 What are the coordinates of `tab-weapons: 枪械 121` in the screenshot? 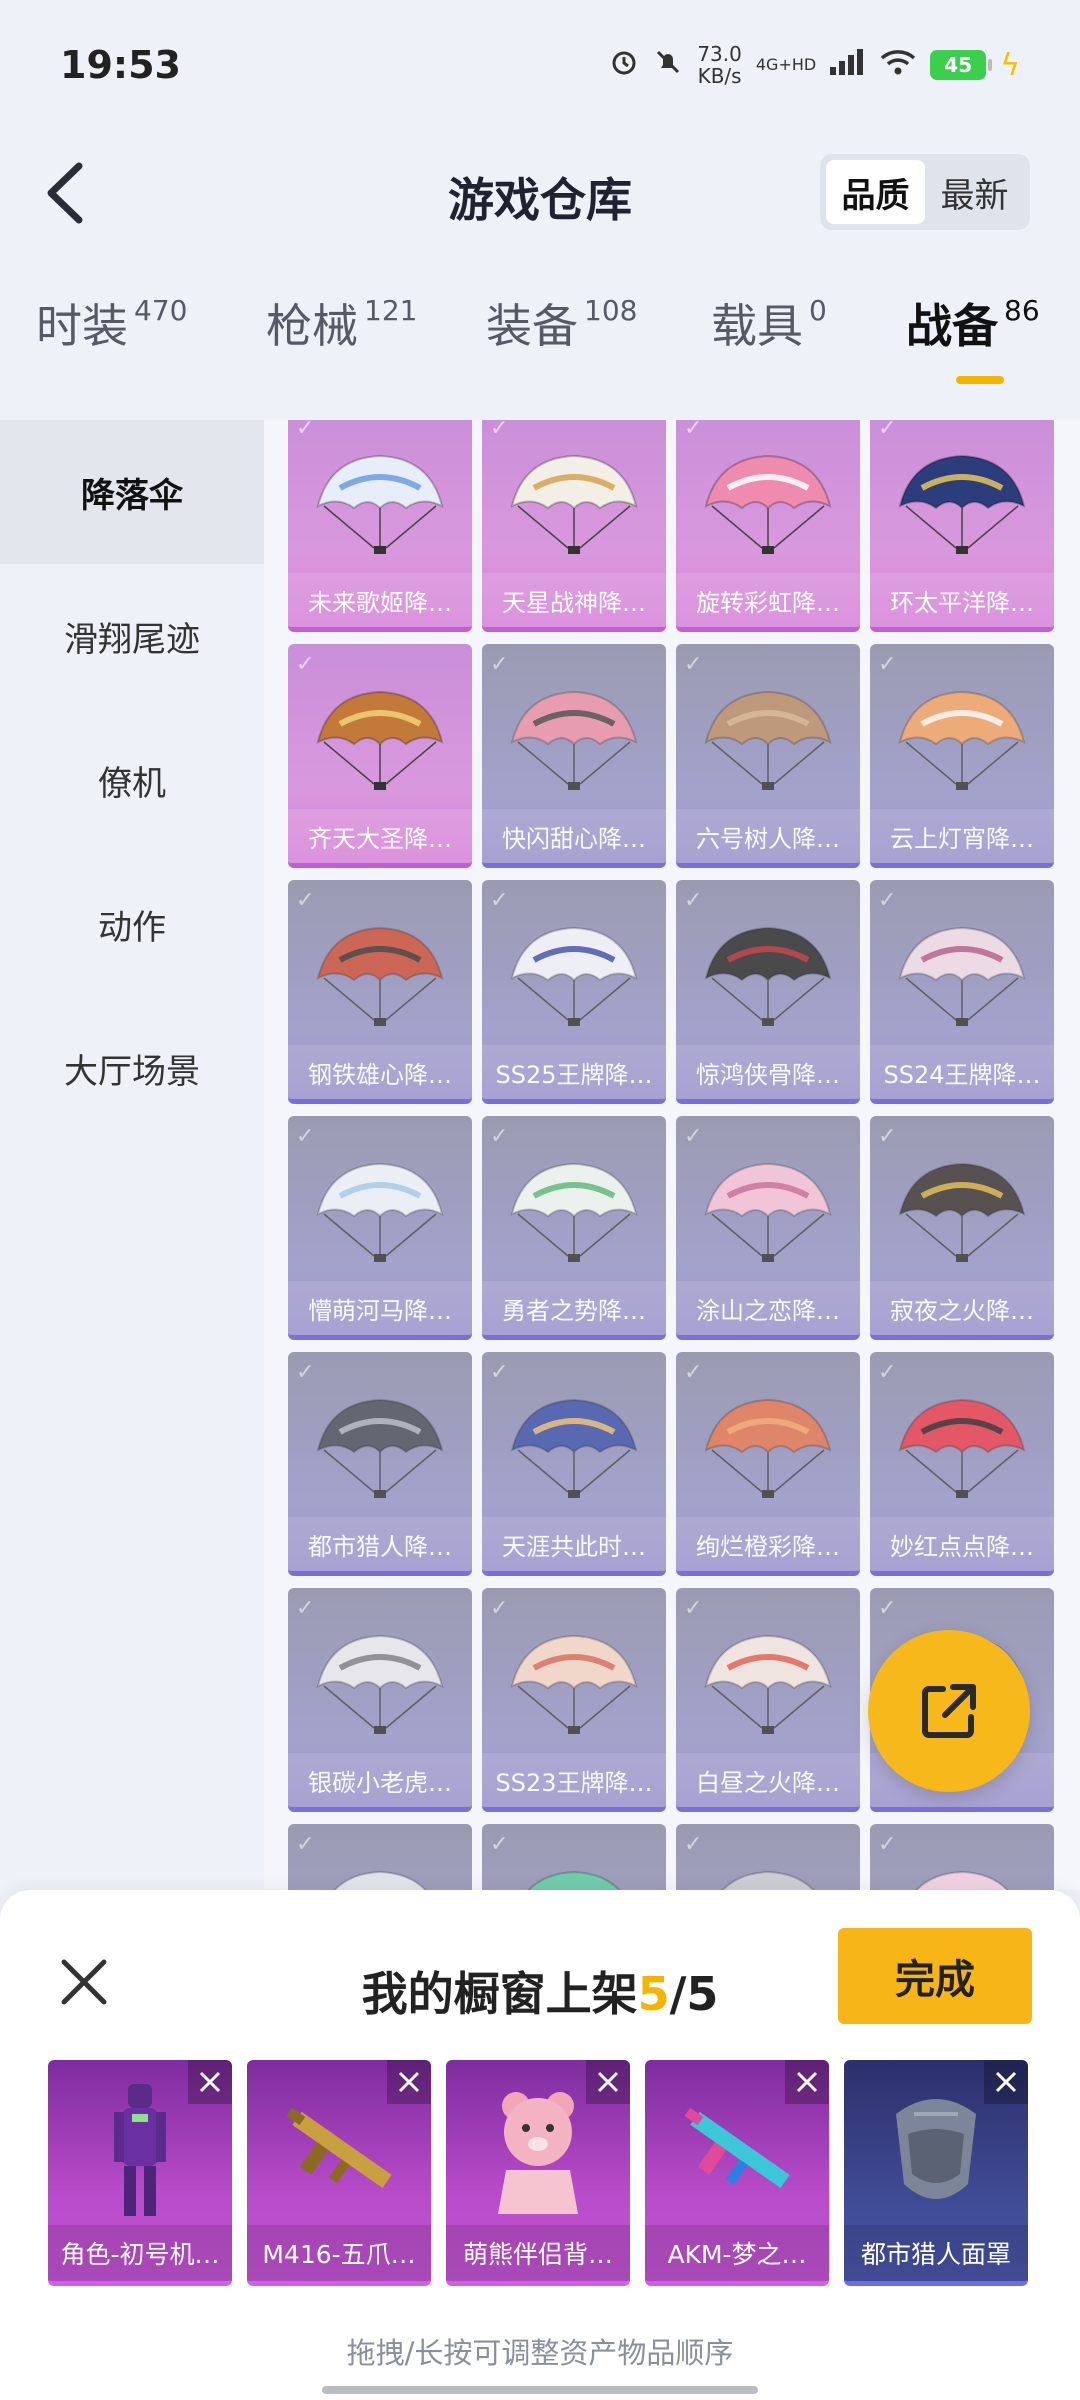 It's located at (376, 340).